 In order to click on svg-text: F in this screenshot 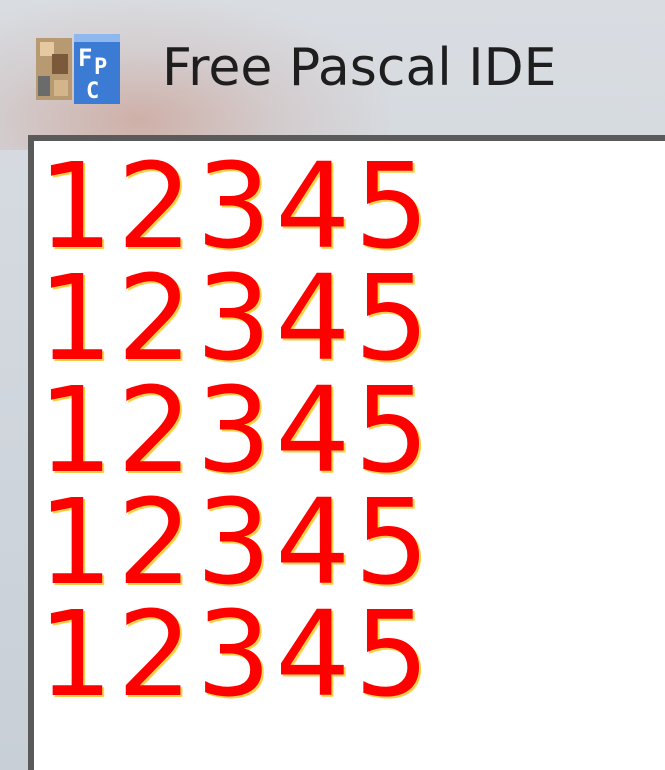, I will do `click(85, 58)`.